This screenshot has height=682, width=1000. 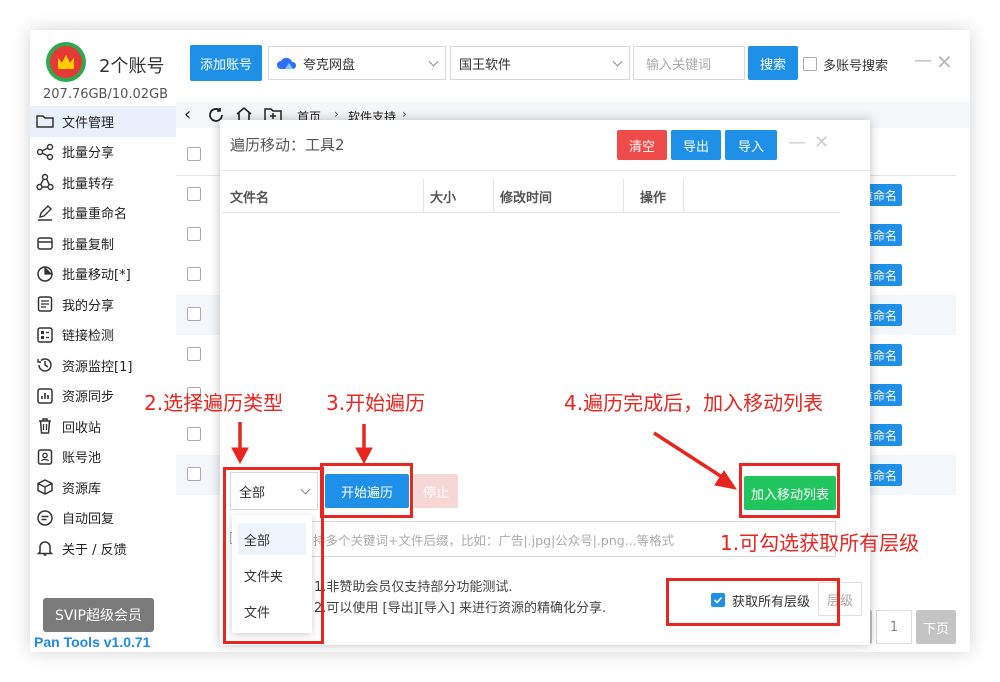 I want to click on annotation-box-type-select, so click(x=273, y=555).